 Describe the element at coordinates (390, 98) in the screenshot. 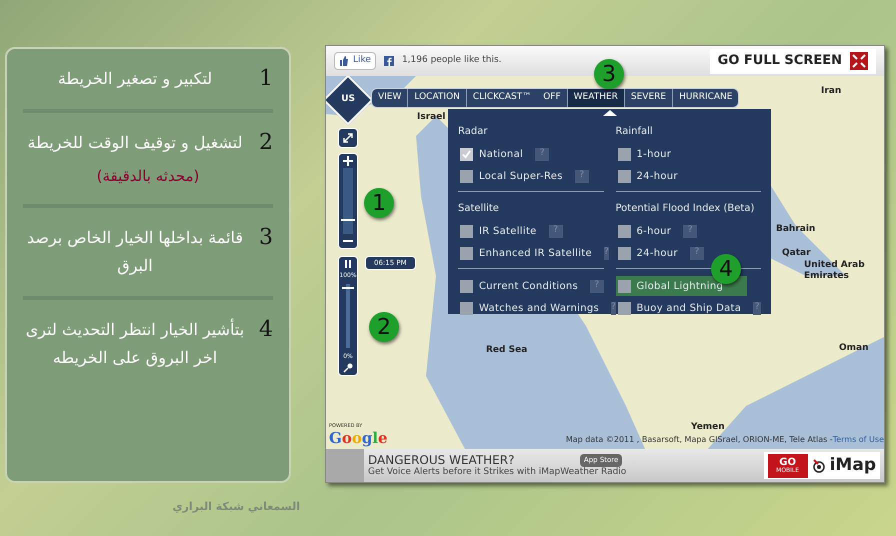

I see `menu-tab: VIEW` at that location.